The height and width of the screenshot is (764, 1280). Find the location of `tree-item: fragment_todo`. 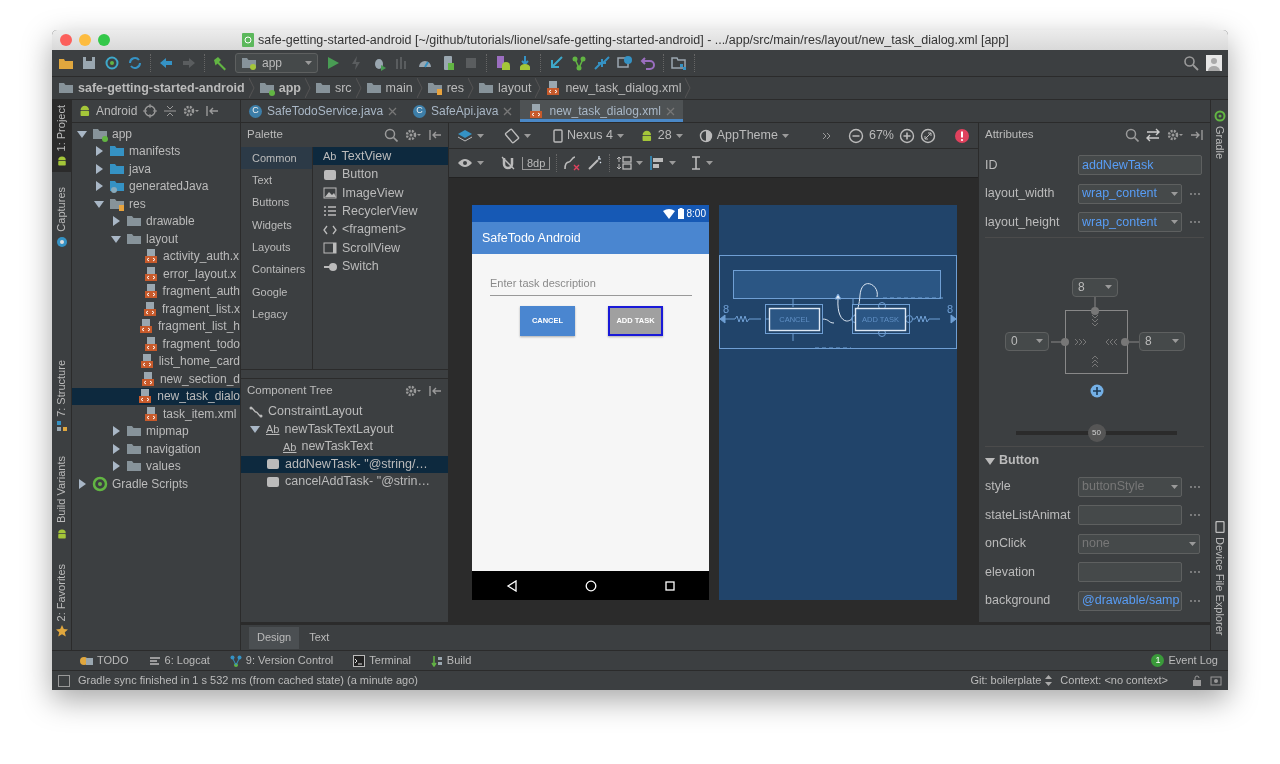

tree-item: fragment_todo is located at coordinates (156, 344).